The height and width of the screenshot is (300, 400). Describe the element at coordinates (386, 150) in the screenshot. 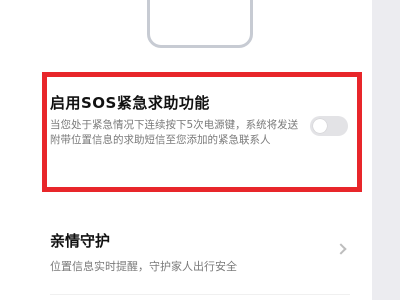

I see `screen-edge` at that location.